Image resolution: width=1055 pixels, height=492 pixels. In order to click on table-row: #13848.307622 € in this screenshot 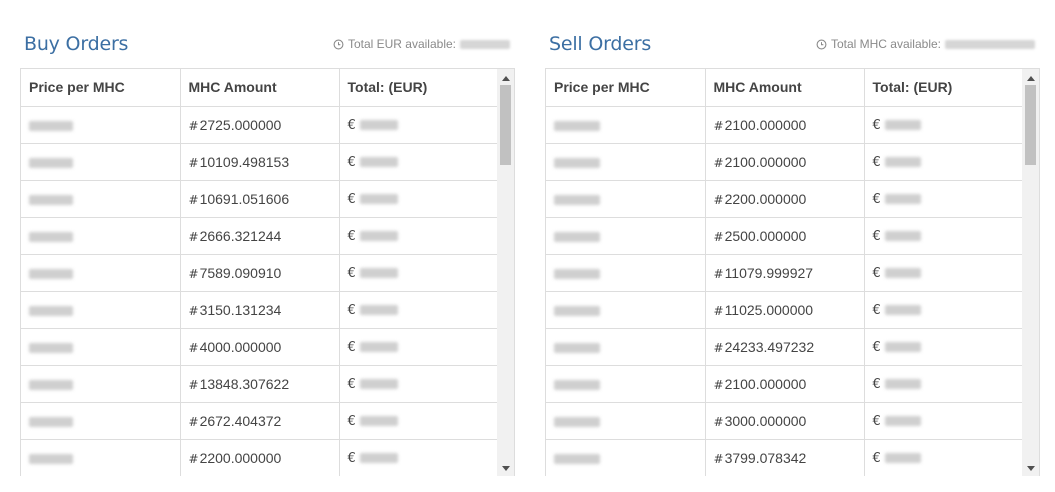, I will do `click(260, 384)`.